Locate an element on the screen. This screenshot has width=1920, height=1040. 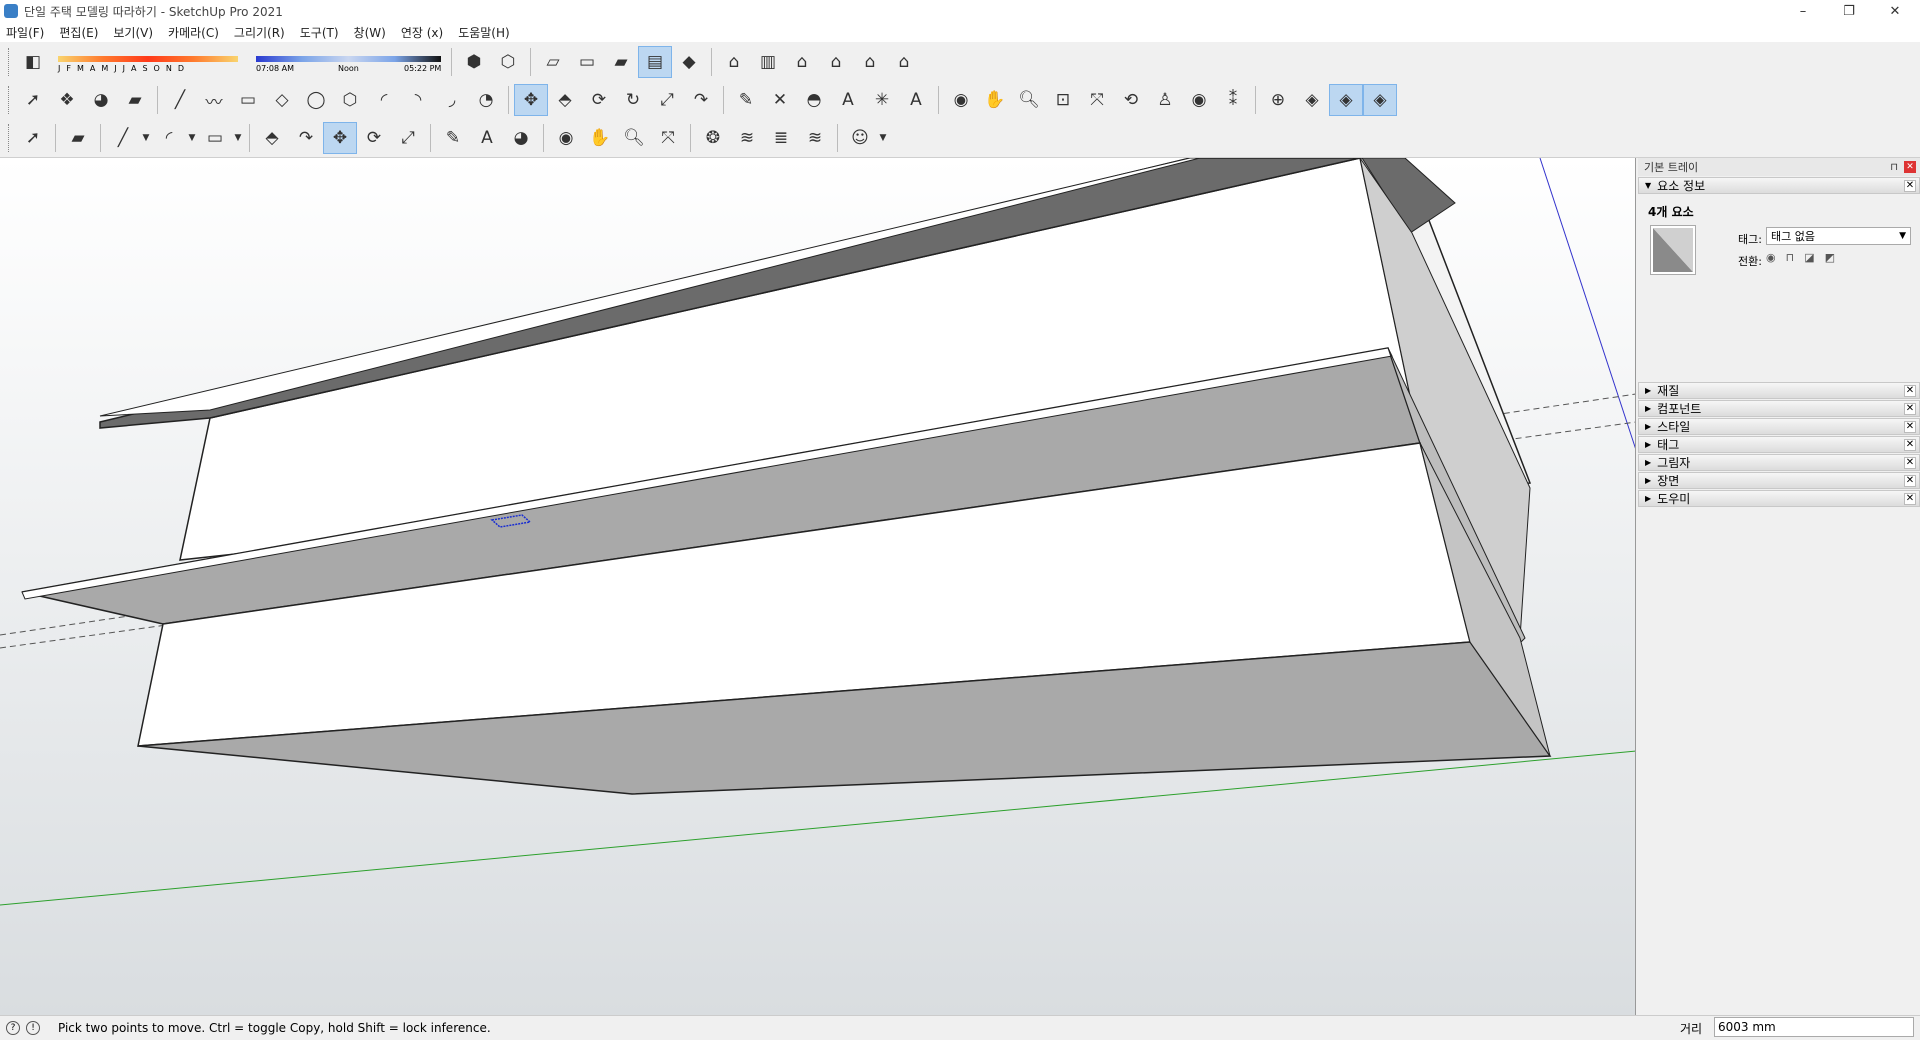
extension-manager-icon: ≋ is located at coordinates (815, 138).